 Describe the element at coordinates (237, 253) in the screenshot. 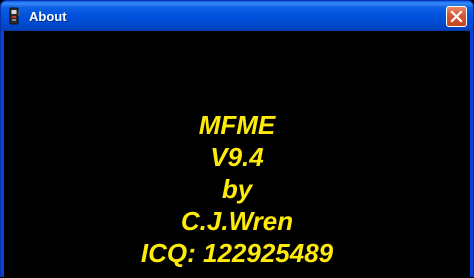

I see `contact-icq: ICQ: 122925489` at that location.